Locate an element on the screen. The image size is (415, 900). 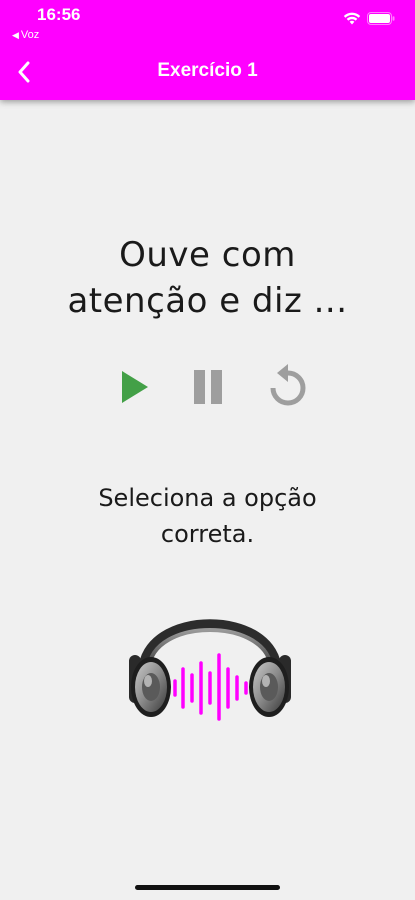
app-header: 16:56 ◀ Voz Exercício 1 is located at coordinates (207, 50).